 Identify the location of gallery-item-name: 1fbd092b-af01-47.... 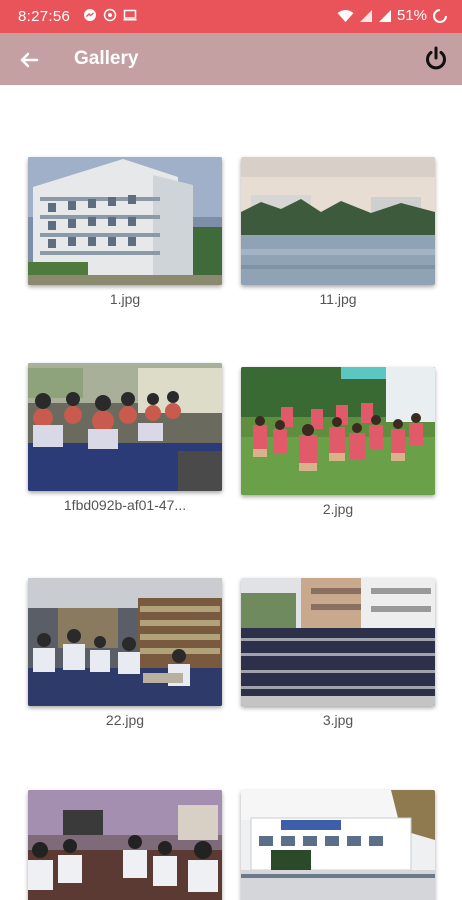
(125, 505).